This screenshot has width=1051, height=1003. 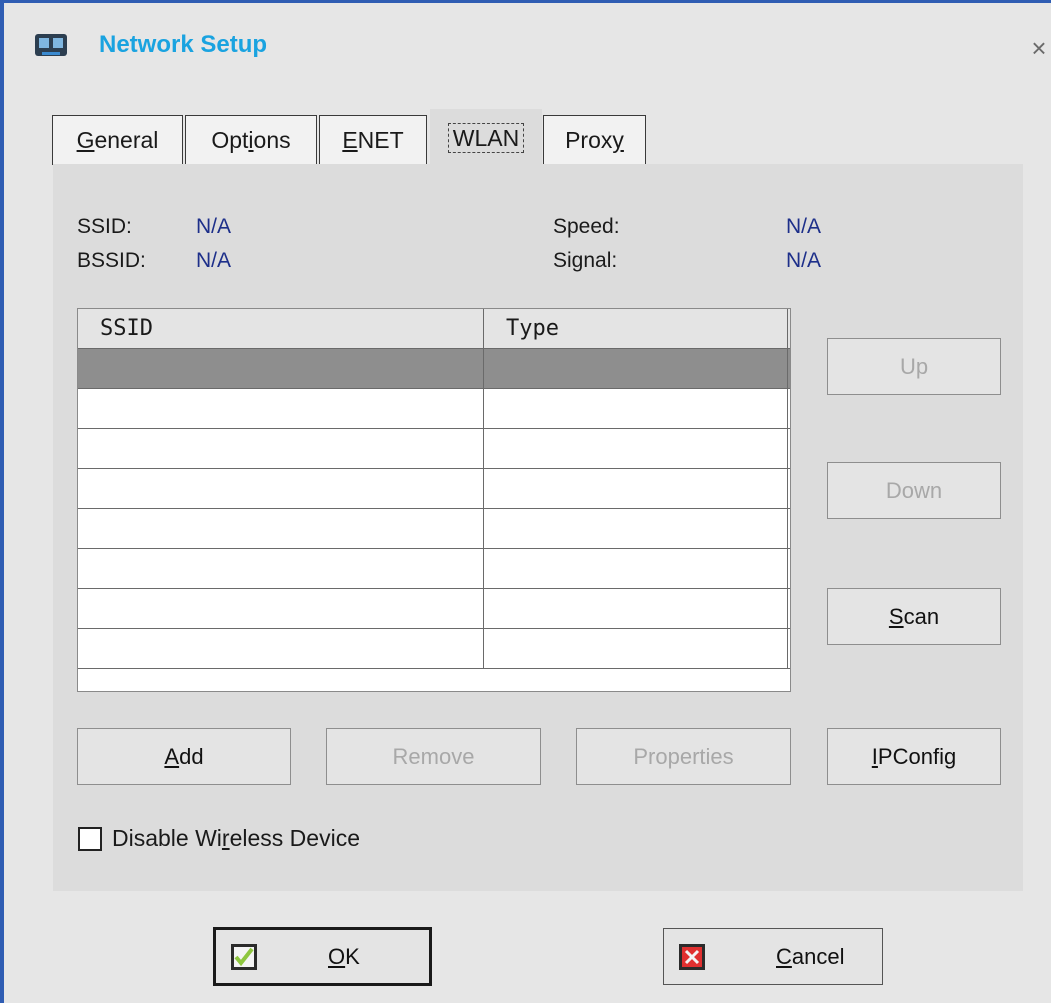 What do you see at coordinates (914, 490) in the screenshot?
I see `down-button: Down` at bounding box center [914, 490].